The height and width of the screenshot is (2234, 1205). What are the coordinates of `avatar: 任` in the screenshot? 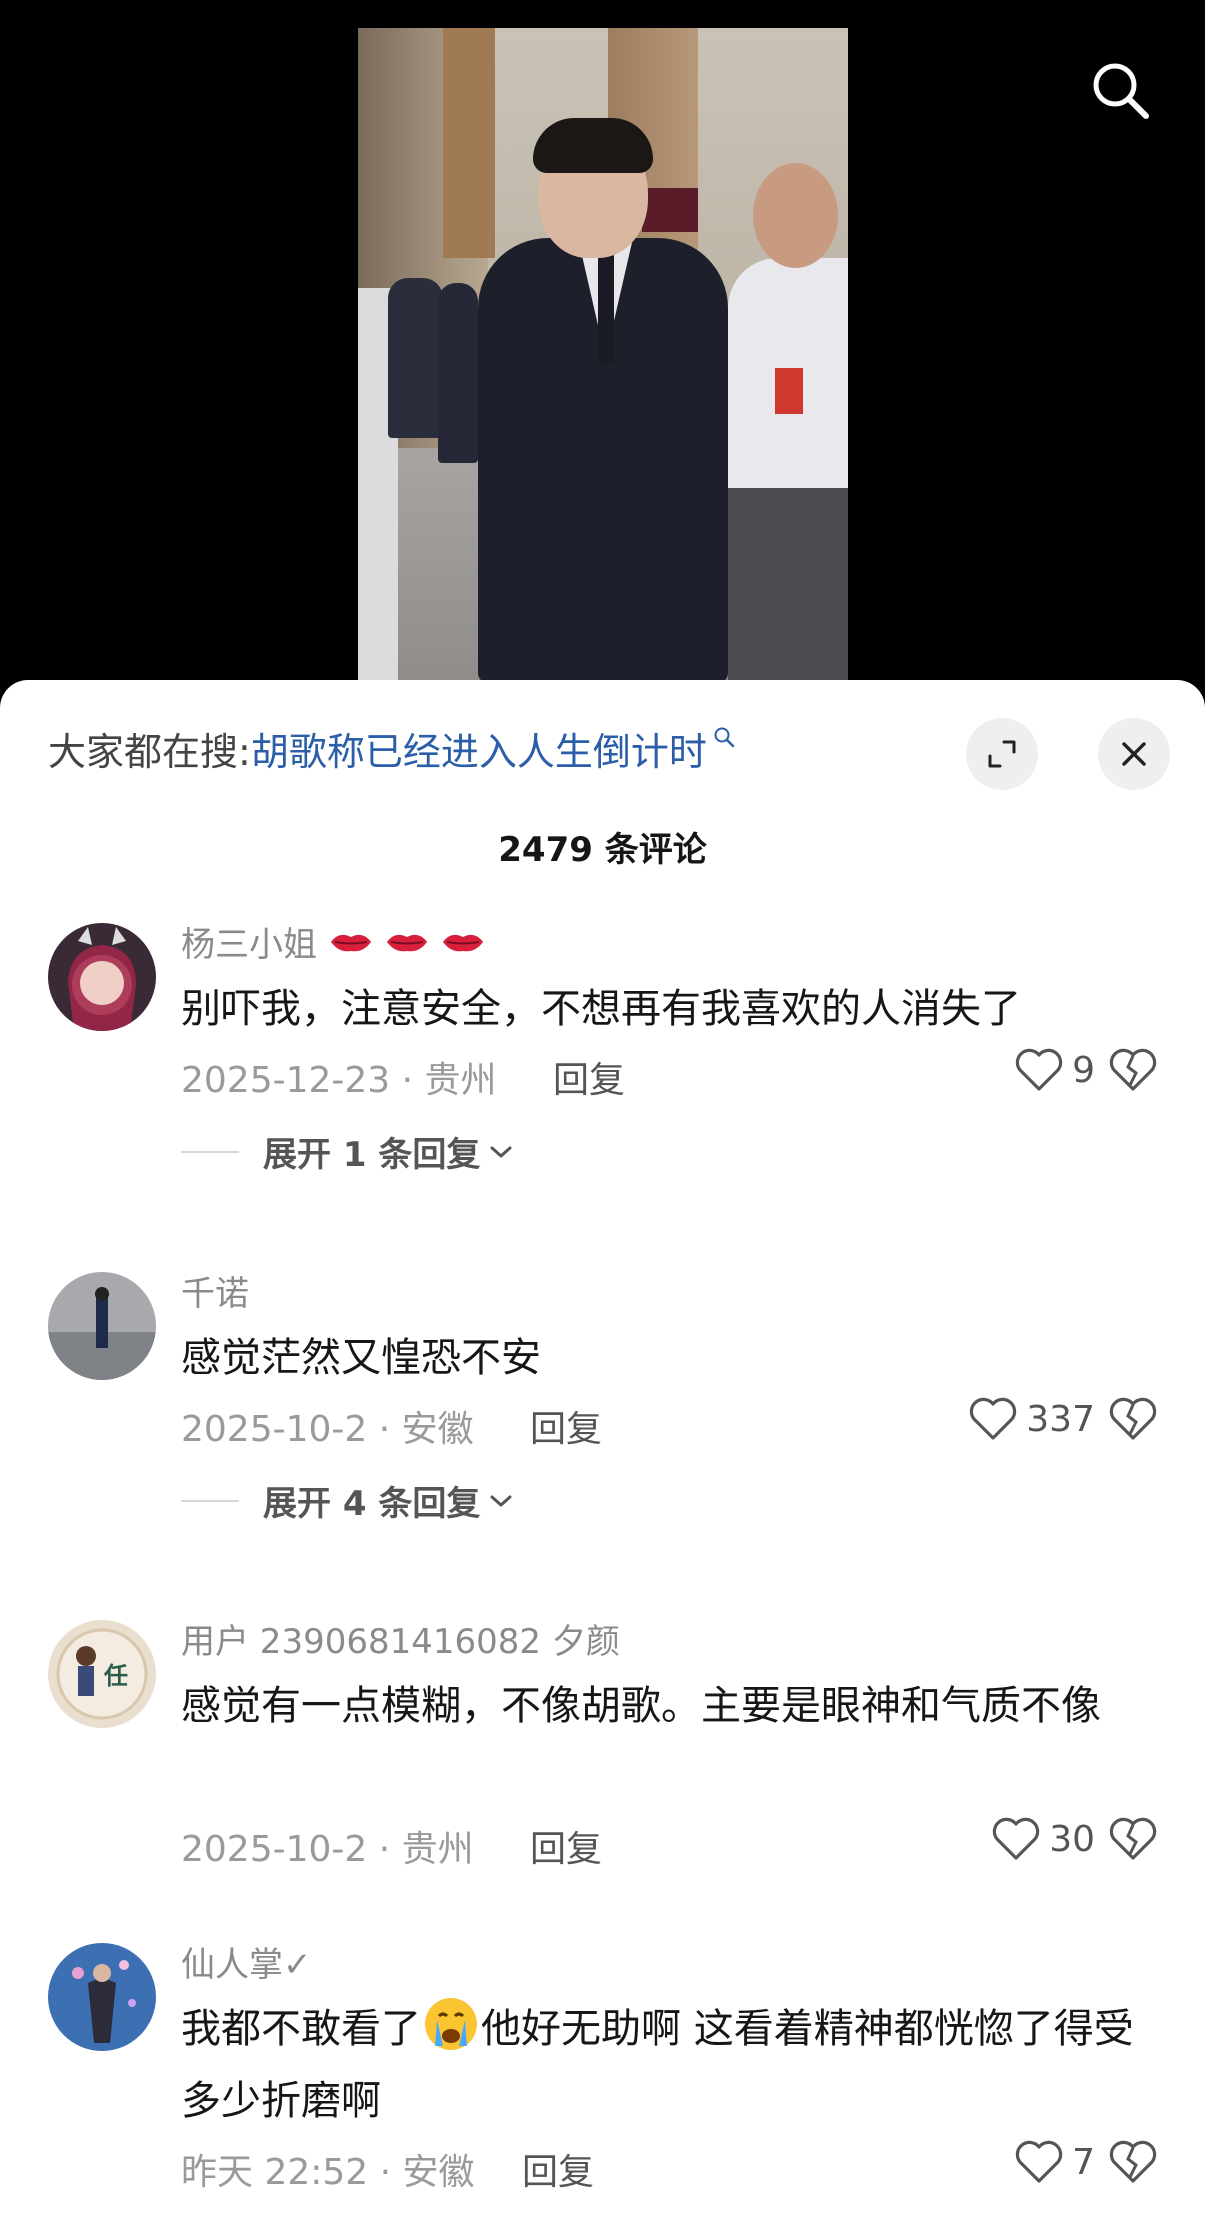 It's located at (102, 1674).